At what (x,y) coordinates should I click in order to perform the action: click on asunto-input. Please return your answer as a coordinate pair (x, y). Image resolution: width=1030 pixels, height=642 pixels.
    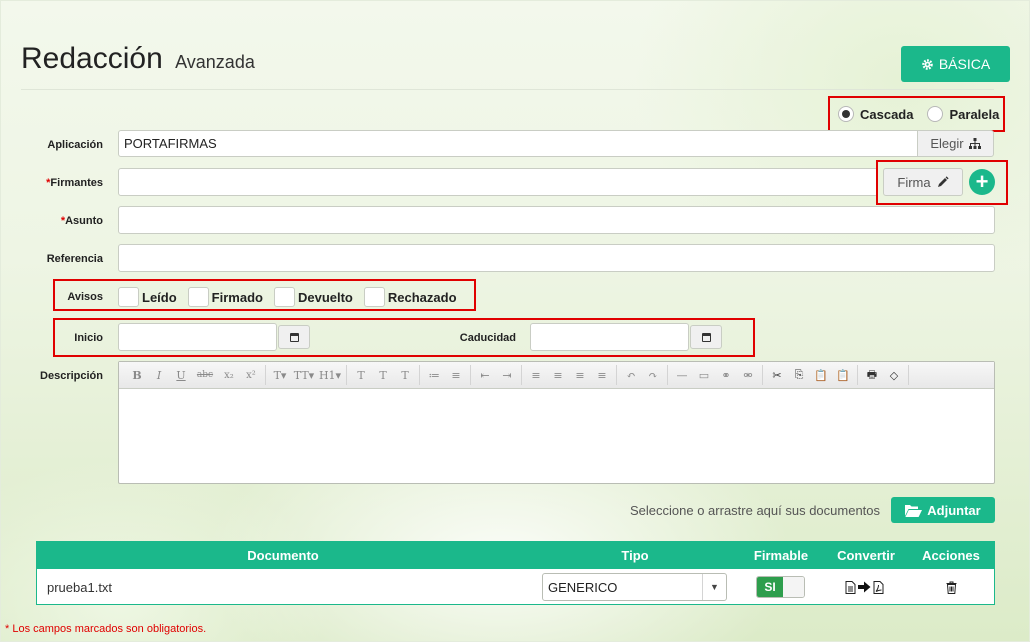
    Looking at the image, I should click on (556, 220).